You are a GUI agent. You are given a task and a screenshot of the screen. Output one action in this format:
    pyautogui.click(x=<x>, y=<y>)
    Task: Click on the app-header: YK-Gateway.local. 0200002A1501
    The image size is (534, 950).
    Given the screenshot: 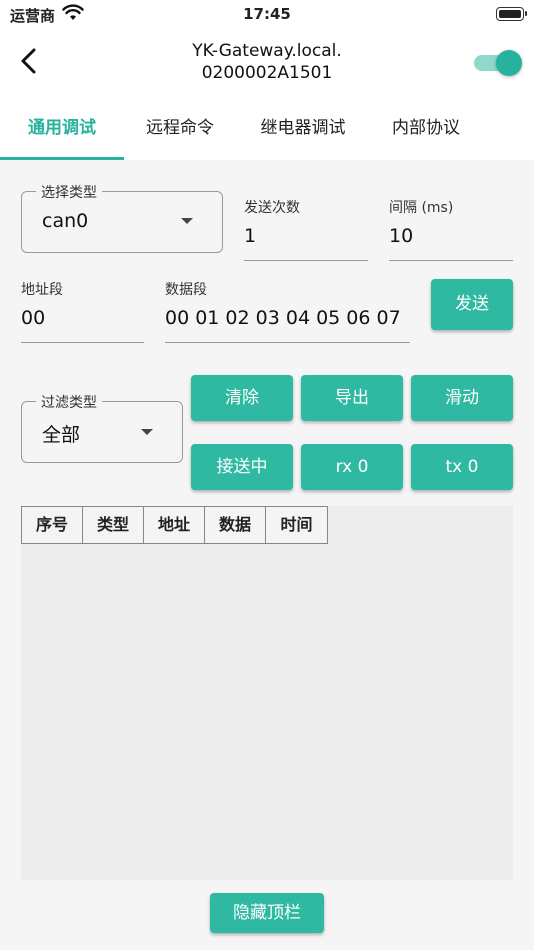 What is the action you would take?
    pyautogui.click(x=267, y=63)
    